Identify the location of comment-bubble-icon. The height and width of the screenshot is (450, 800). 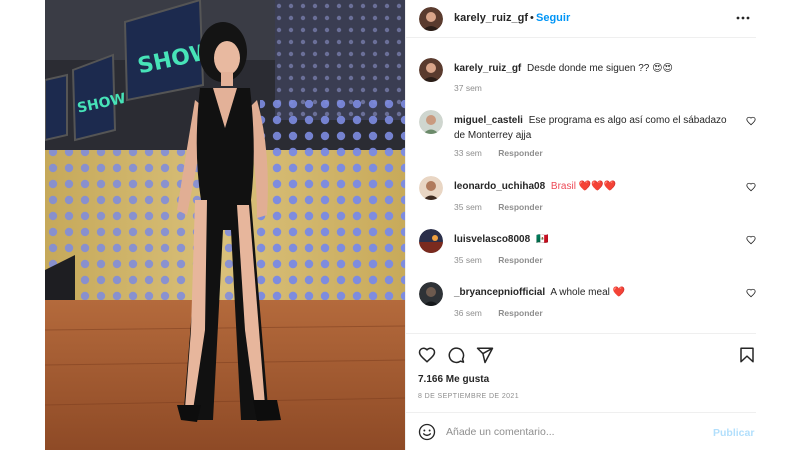
(456, 355).